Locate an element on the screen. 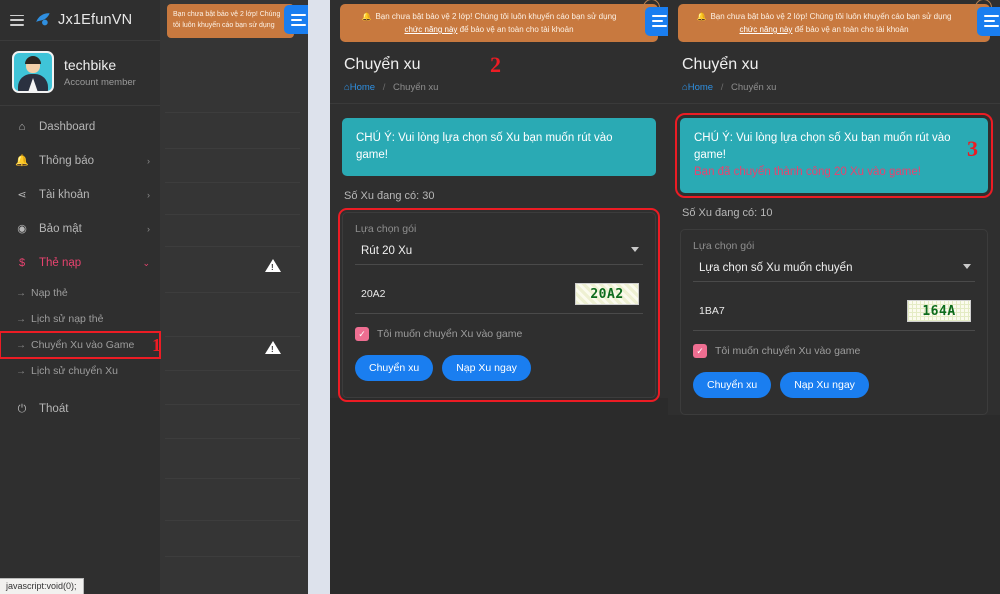 Image resolution: width=1000 pixels, height=594 pixels. breadcrumb-current: Chuyển xu is located at coordinates (754, 87).